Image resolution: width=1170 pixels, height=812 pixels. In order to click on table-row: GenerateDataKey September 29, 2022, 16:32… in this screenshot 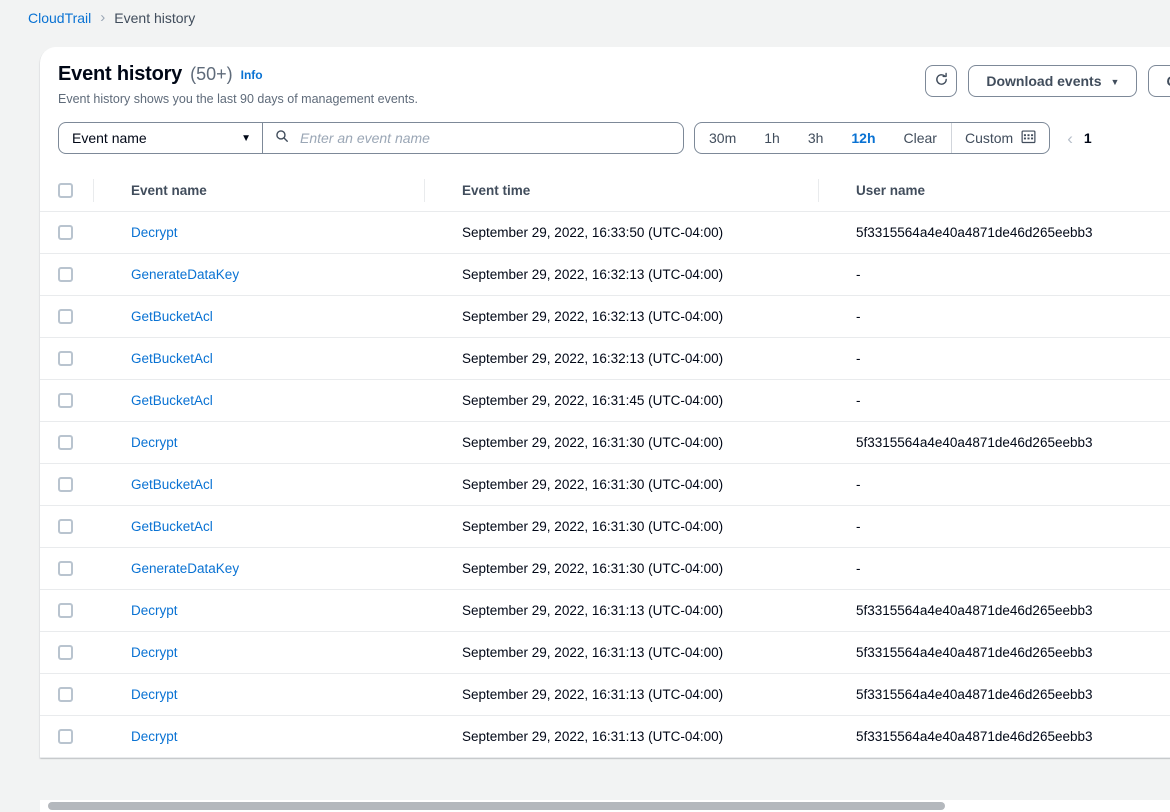, I will do `click(605, 274)`.